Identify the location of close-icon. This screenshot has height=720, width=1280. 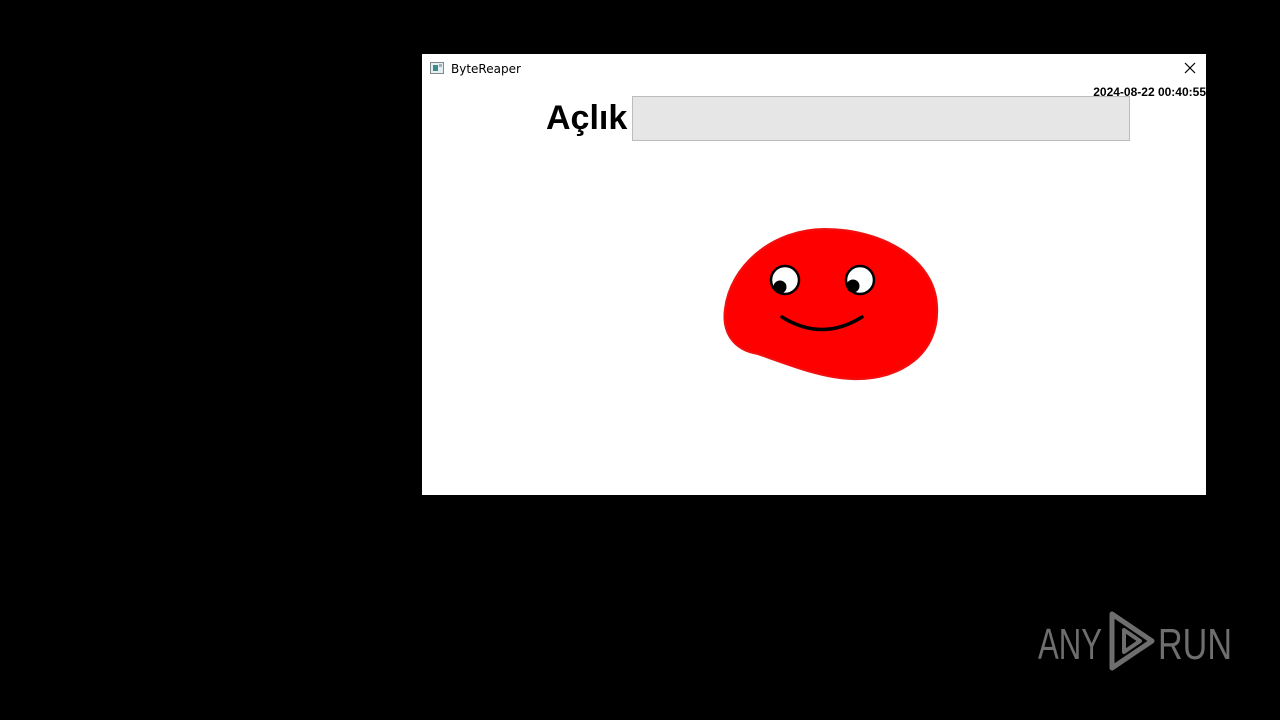
(1190, 68).